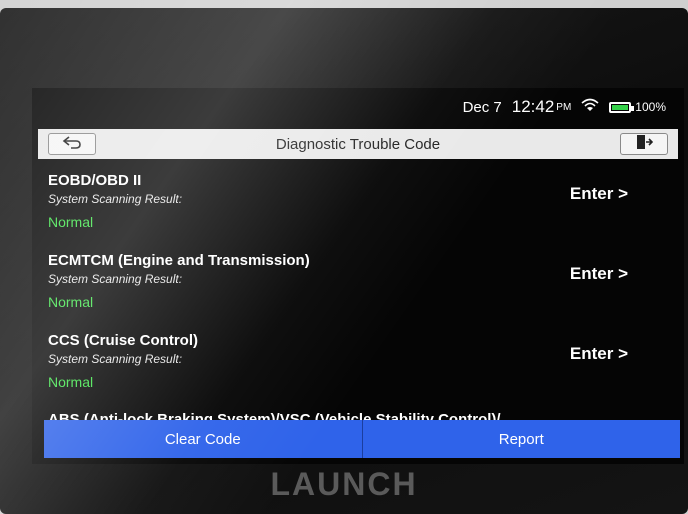  I want to click on page-title: Diagnostic Trouble Code, so click(358, 144).